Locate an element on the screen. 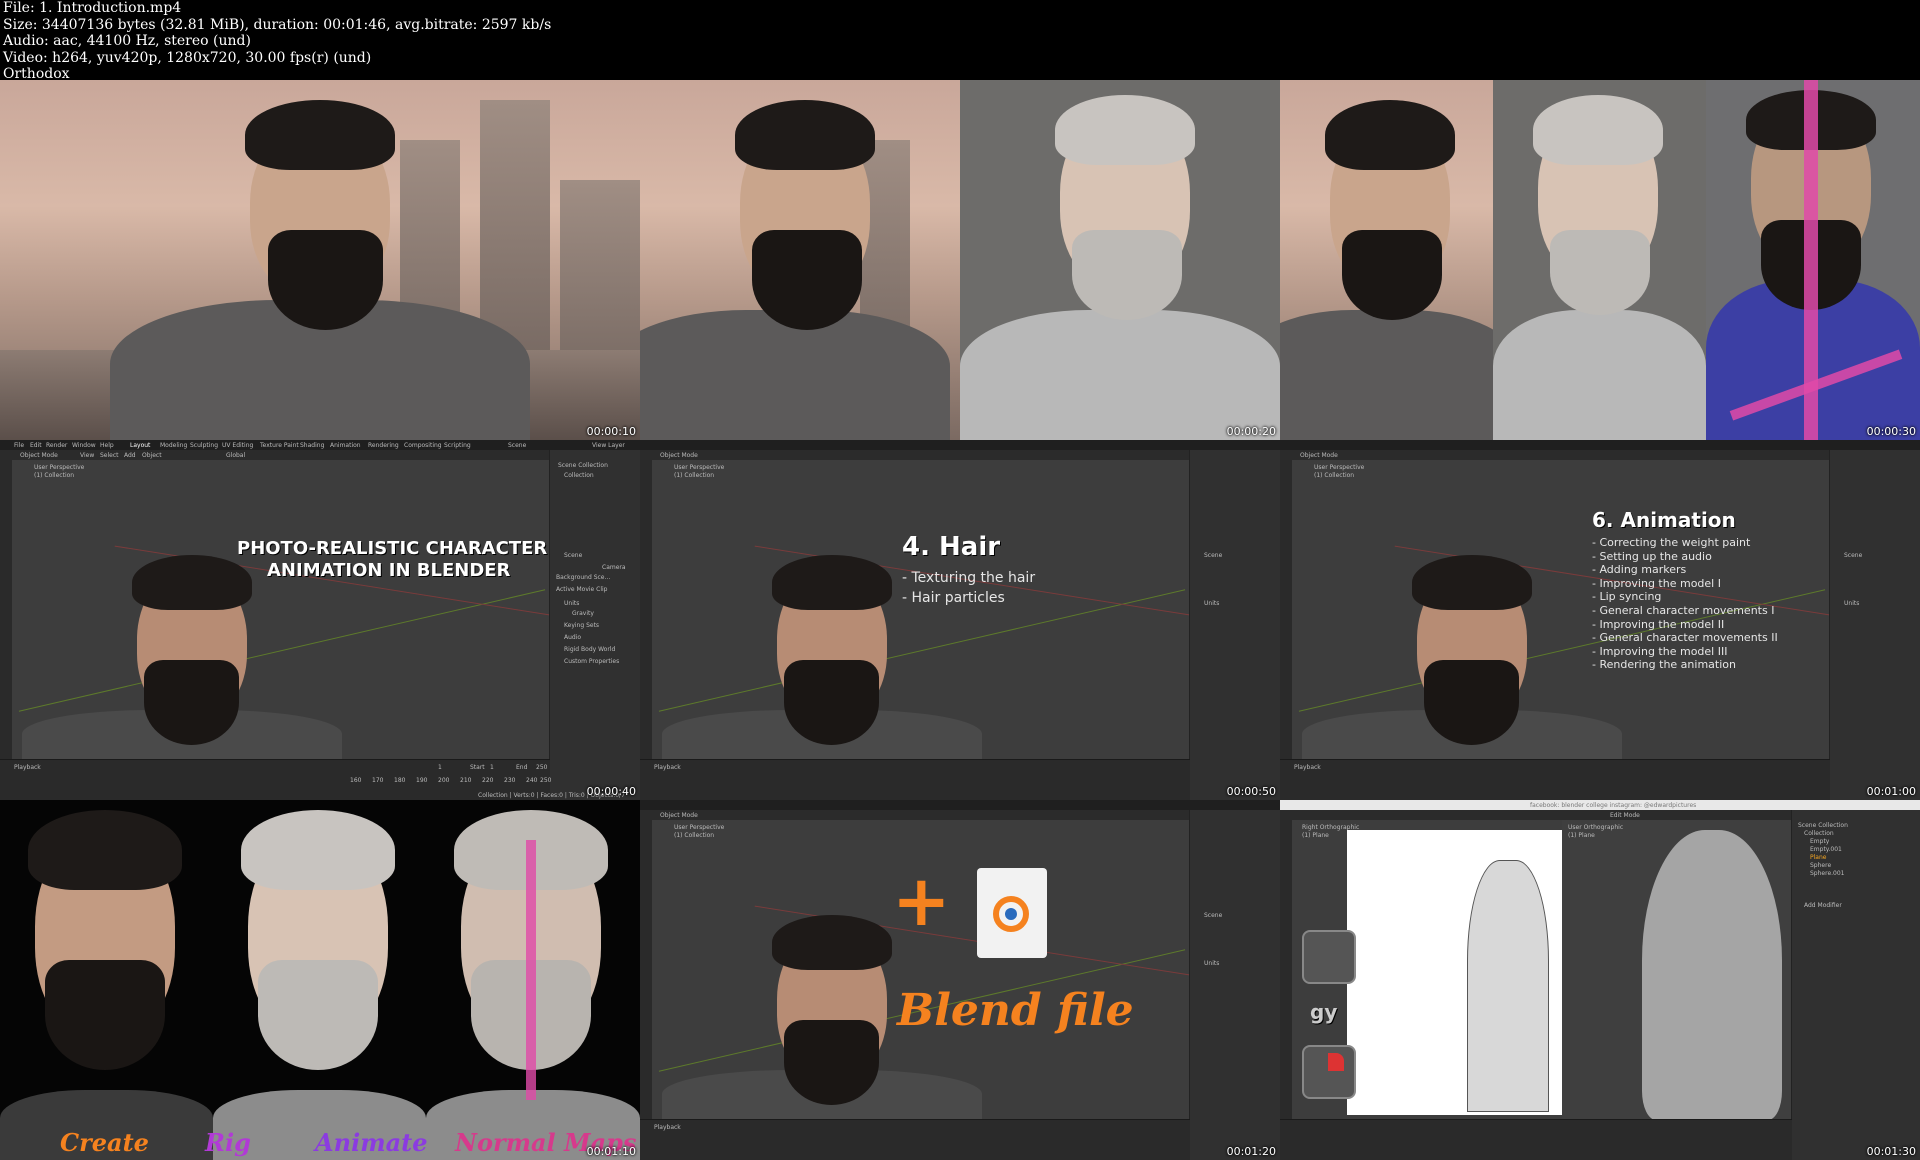  prop-audio: Audio is located at coordinates (572, 637).